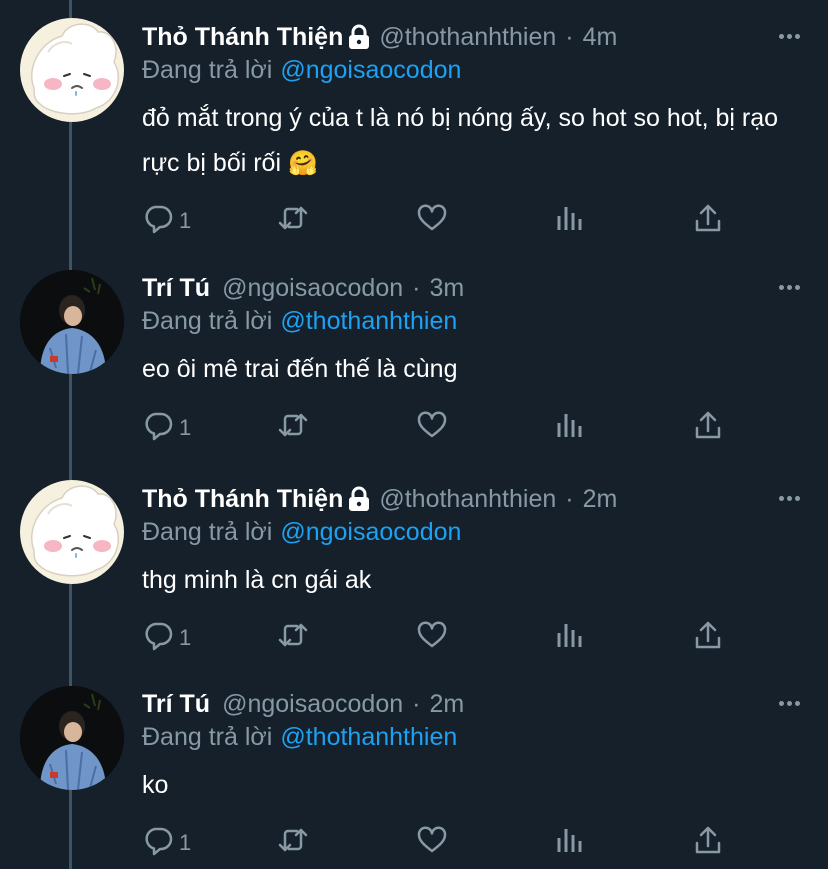 This screenshot has width=828, height=869. Describe the element at coordinates (155, 785) in the screenshot. I see `tweet-text-content: ko` at that location.